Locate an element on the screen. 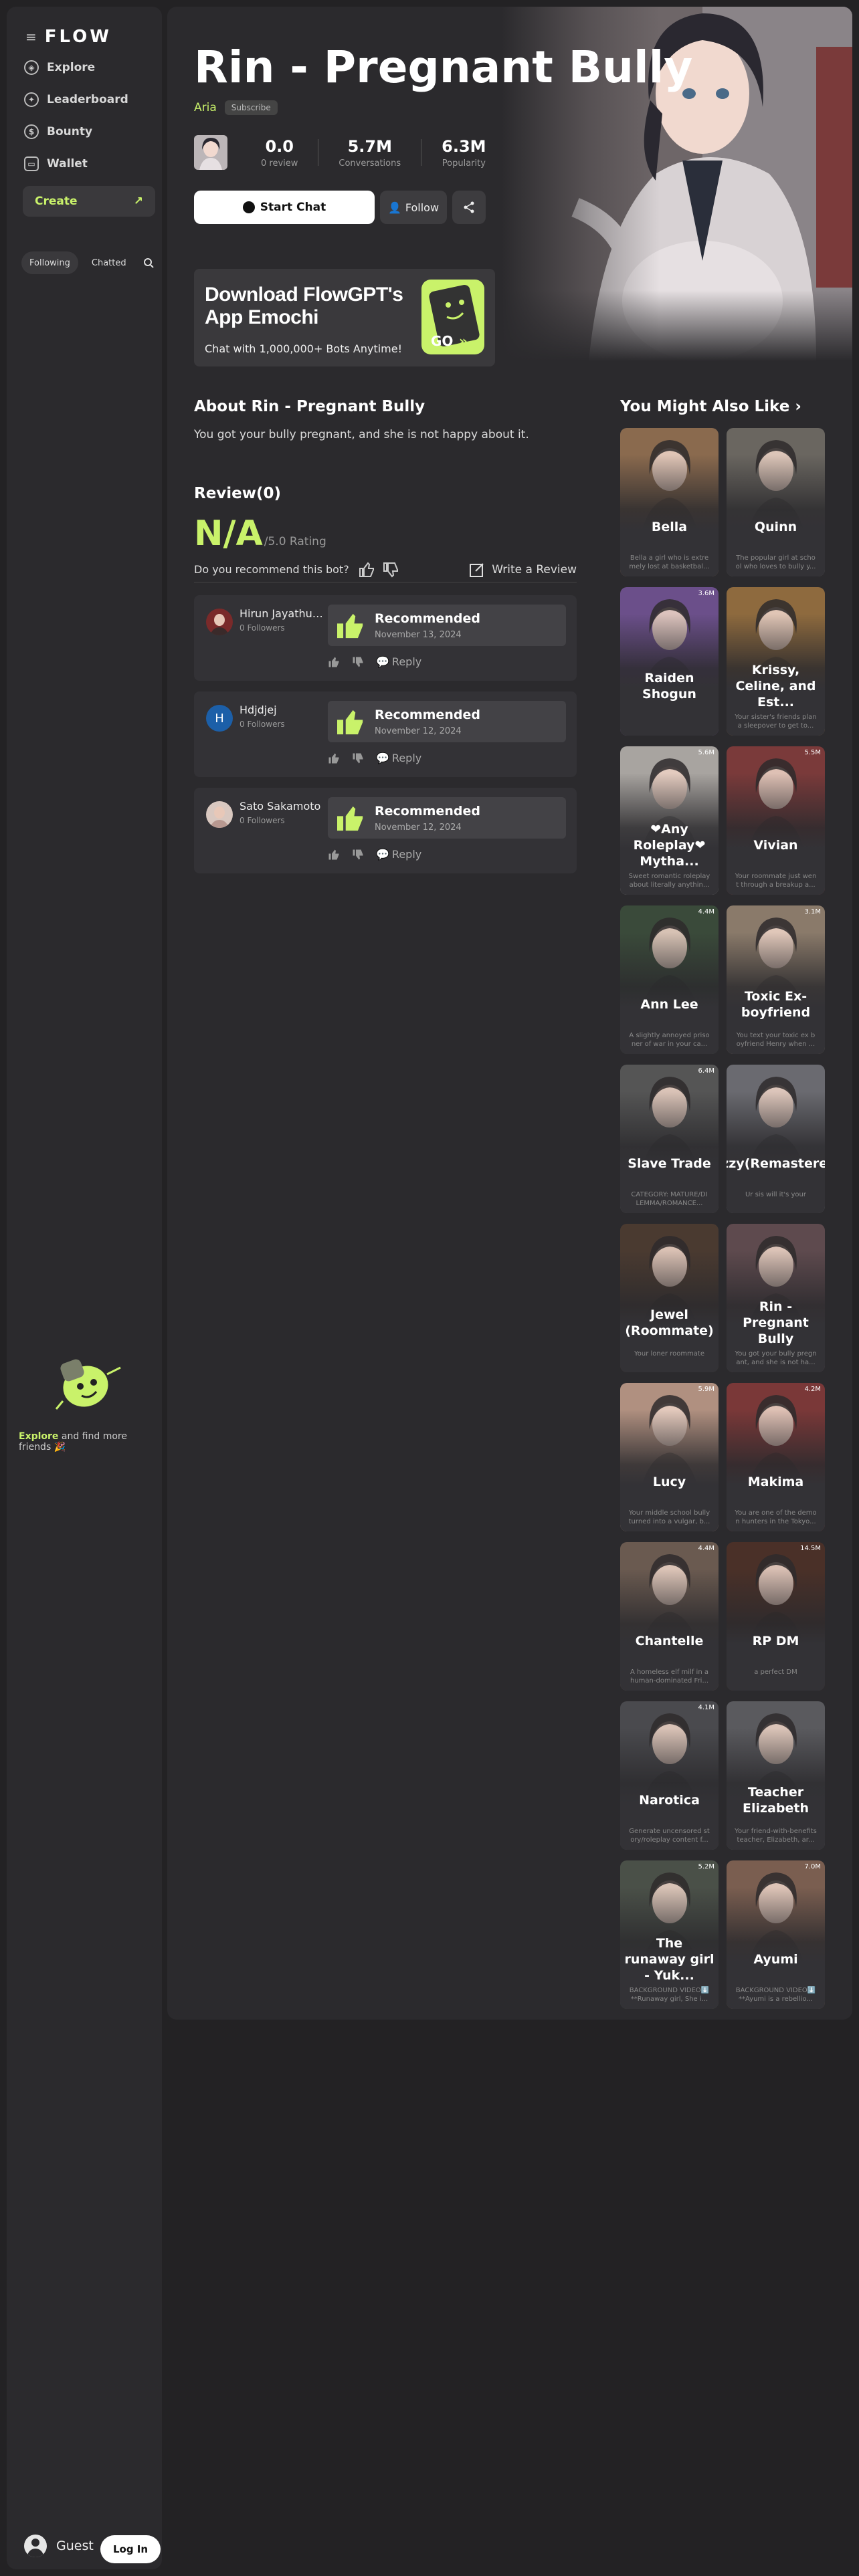  avatar-initial: H is located at coordinates (220, 719).